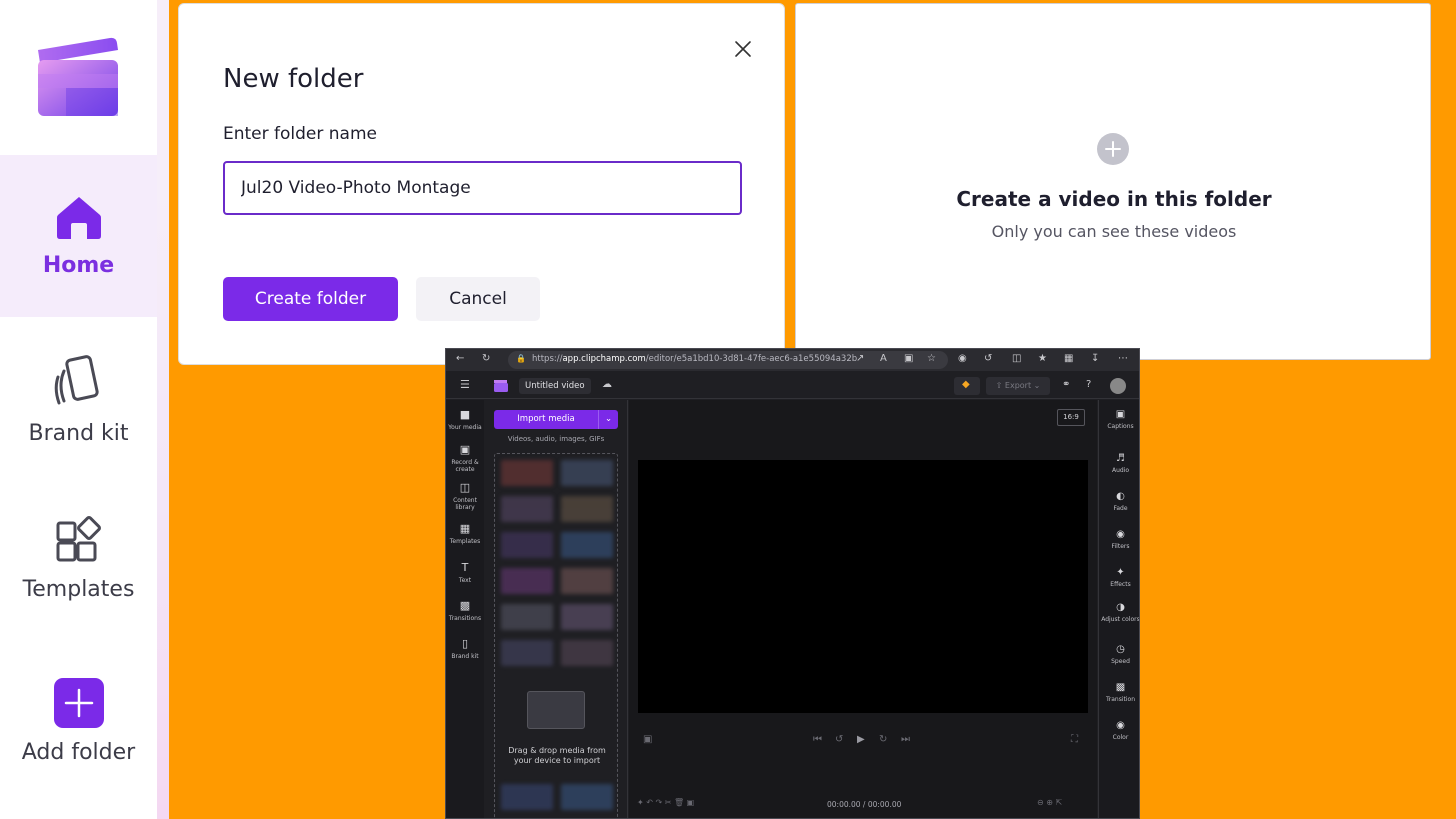  I want to click on rail-item-transition: ▩ Transition, so click(1119, 692).